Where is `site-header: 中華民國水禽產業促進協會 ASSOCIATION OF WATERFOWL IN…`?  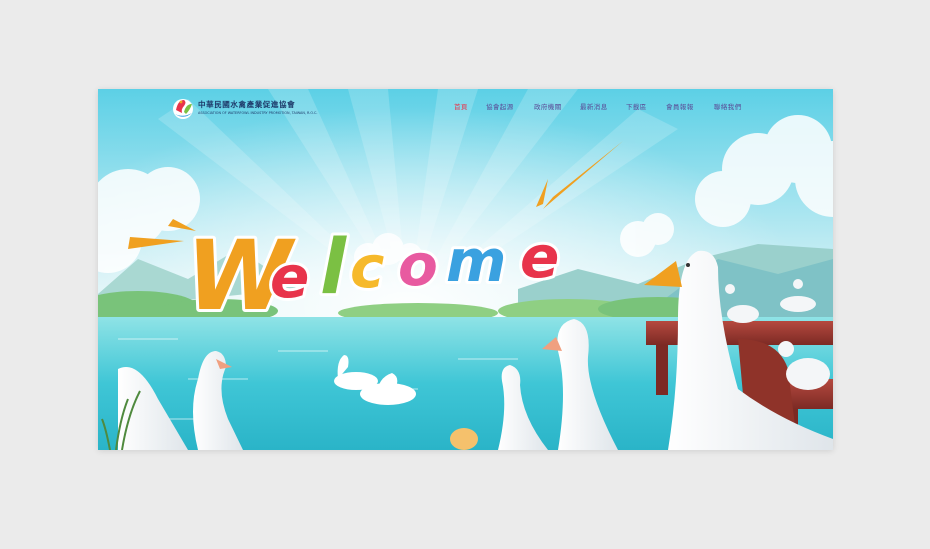 site-header: 中華民國水禽產業促進協會 ASSOCIATION OF WATERFOWL IN… is located at coordinates (465, 109).